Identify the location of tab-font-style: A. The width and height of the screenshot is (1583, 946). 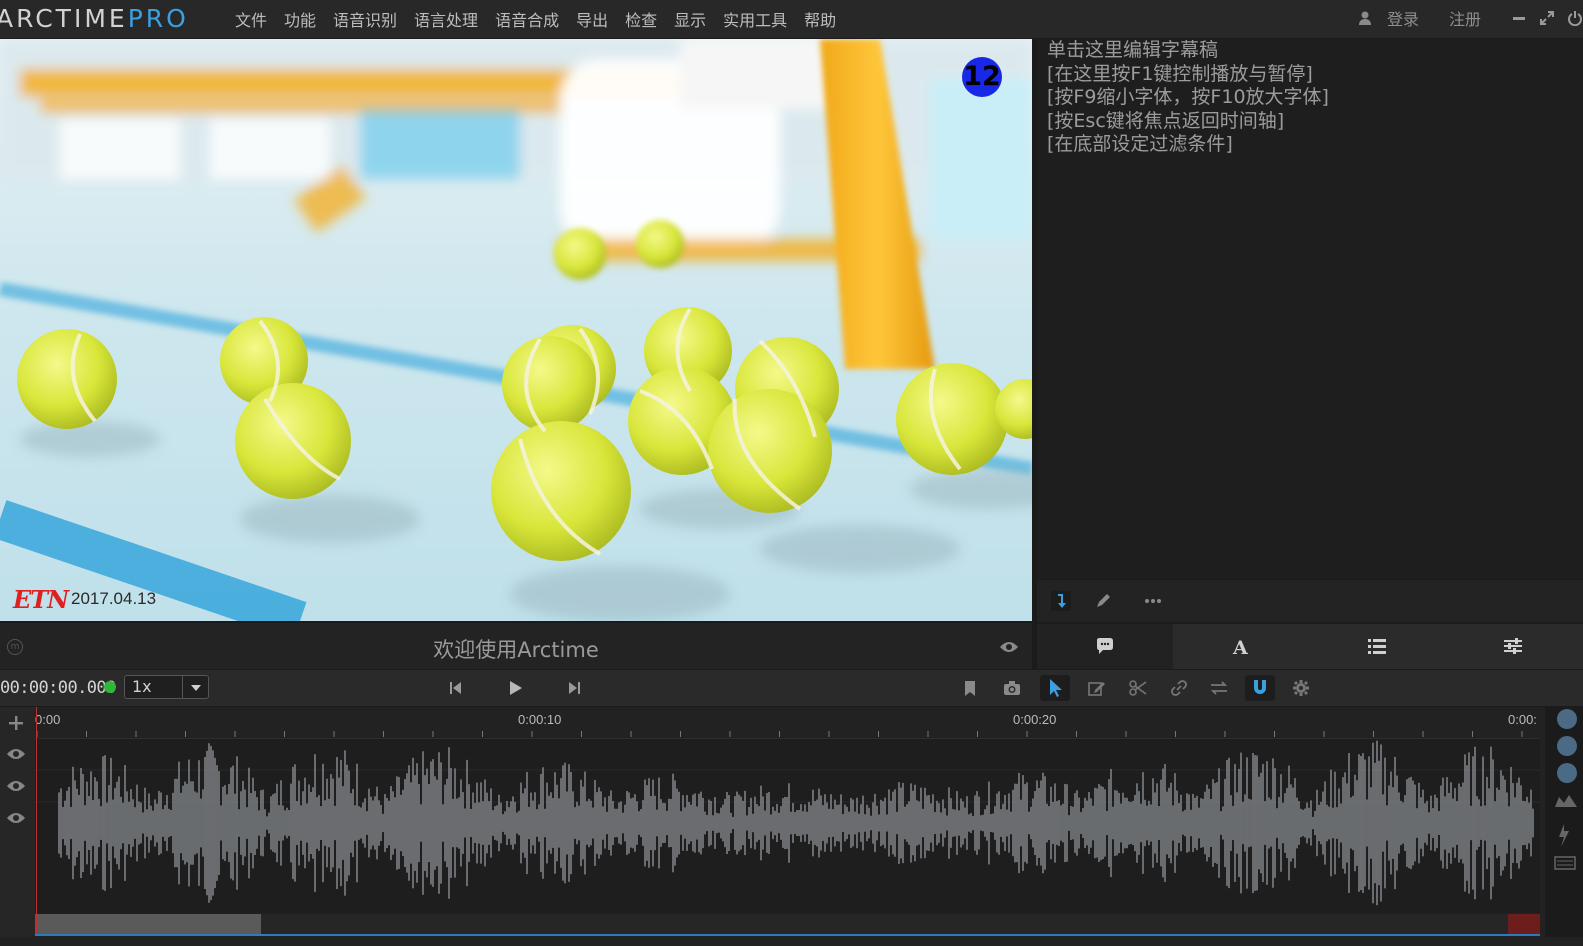
(1241, 646).